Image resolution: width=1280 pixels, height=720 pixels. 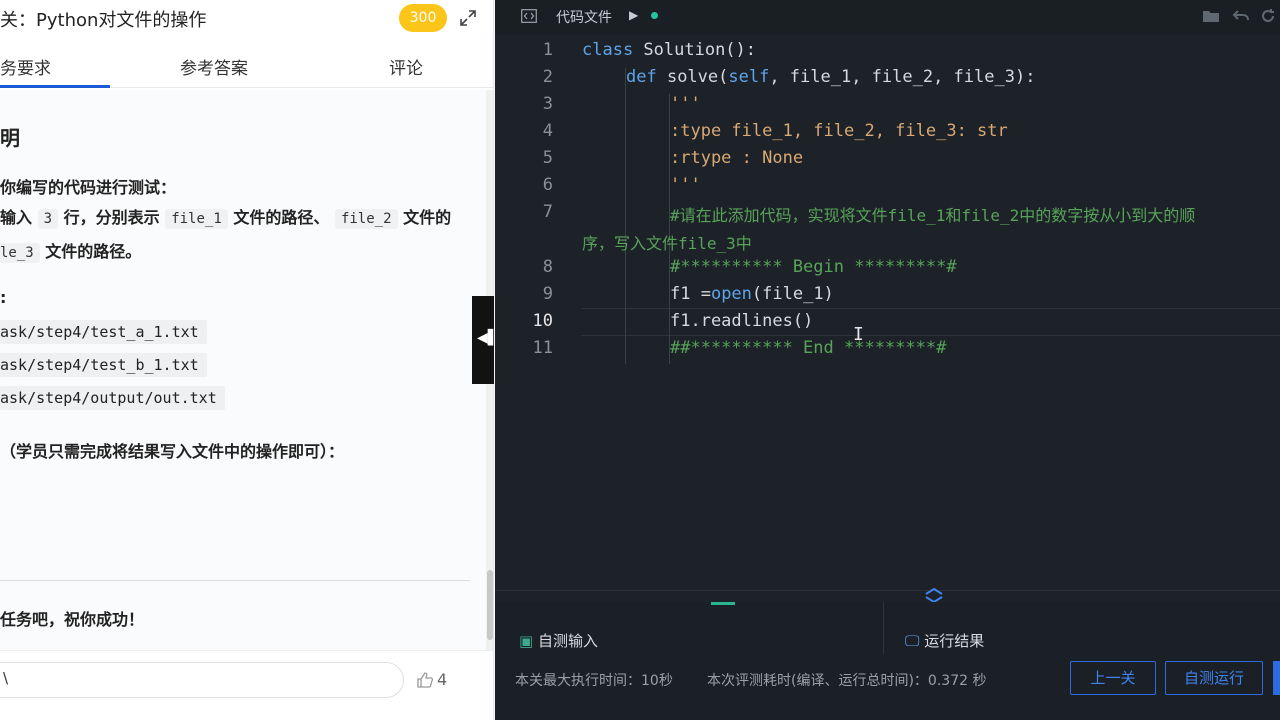 I want to click on label-colon: :, so click(x=3, y=297).